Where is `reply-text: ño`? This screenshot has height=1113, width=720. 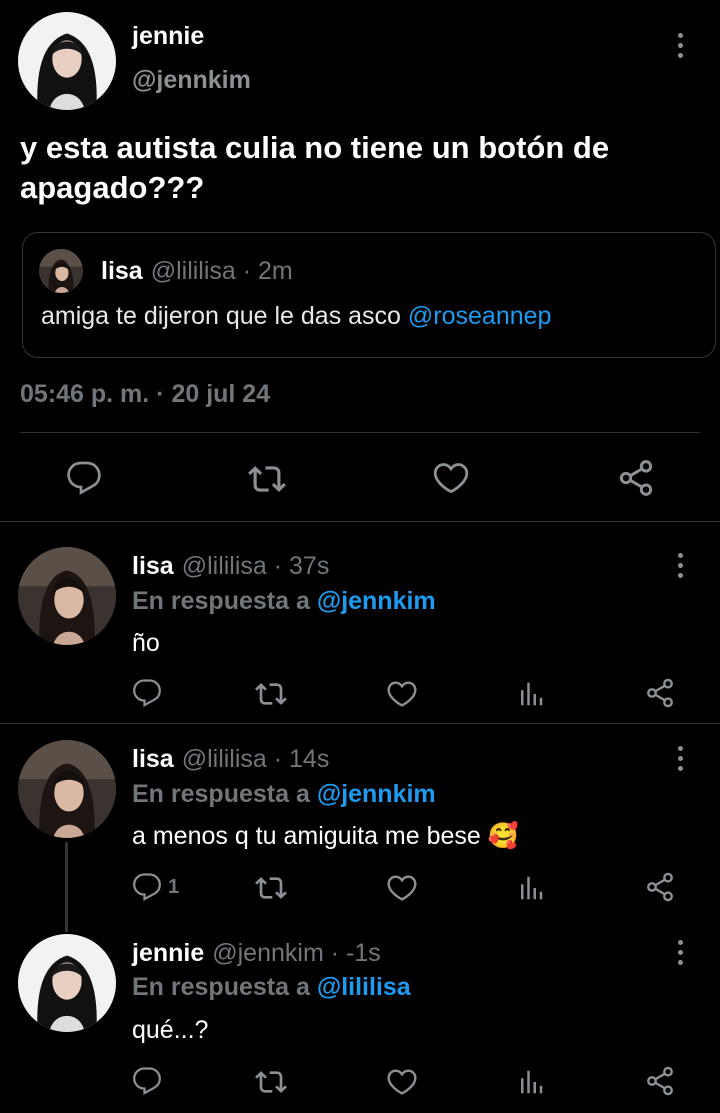
reply-text: ño is located at coordinates (146, 643).